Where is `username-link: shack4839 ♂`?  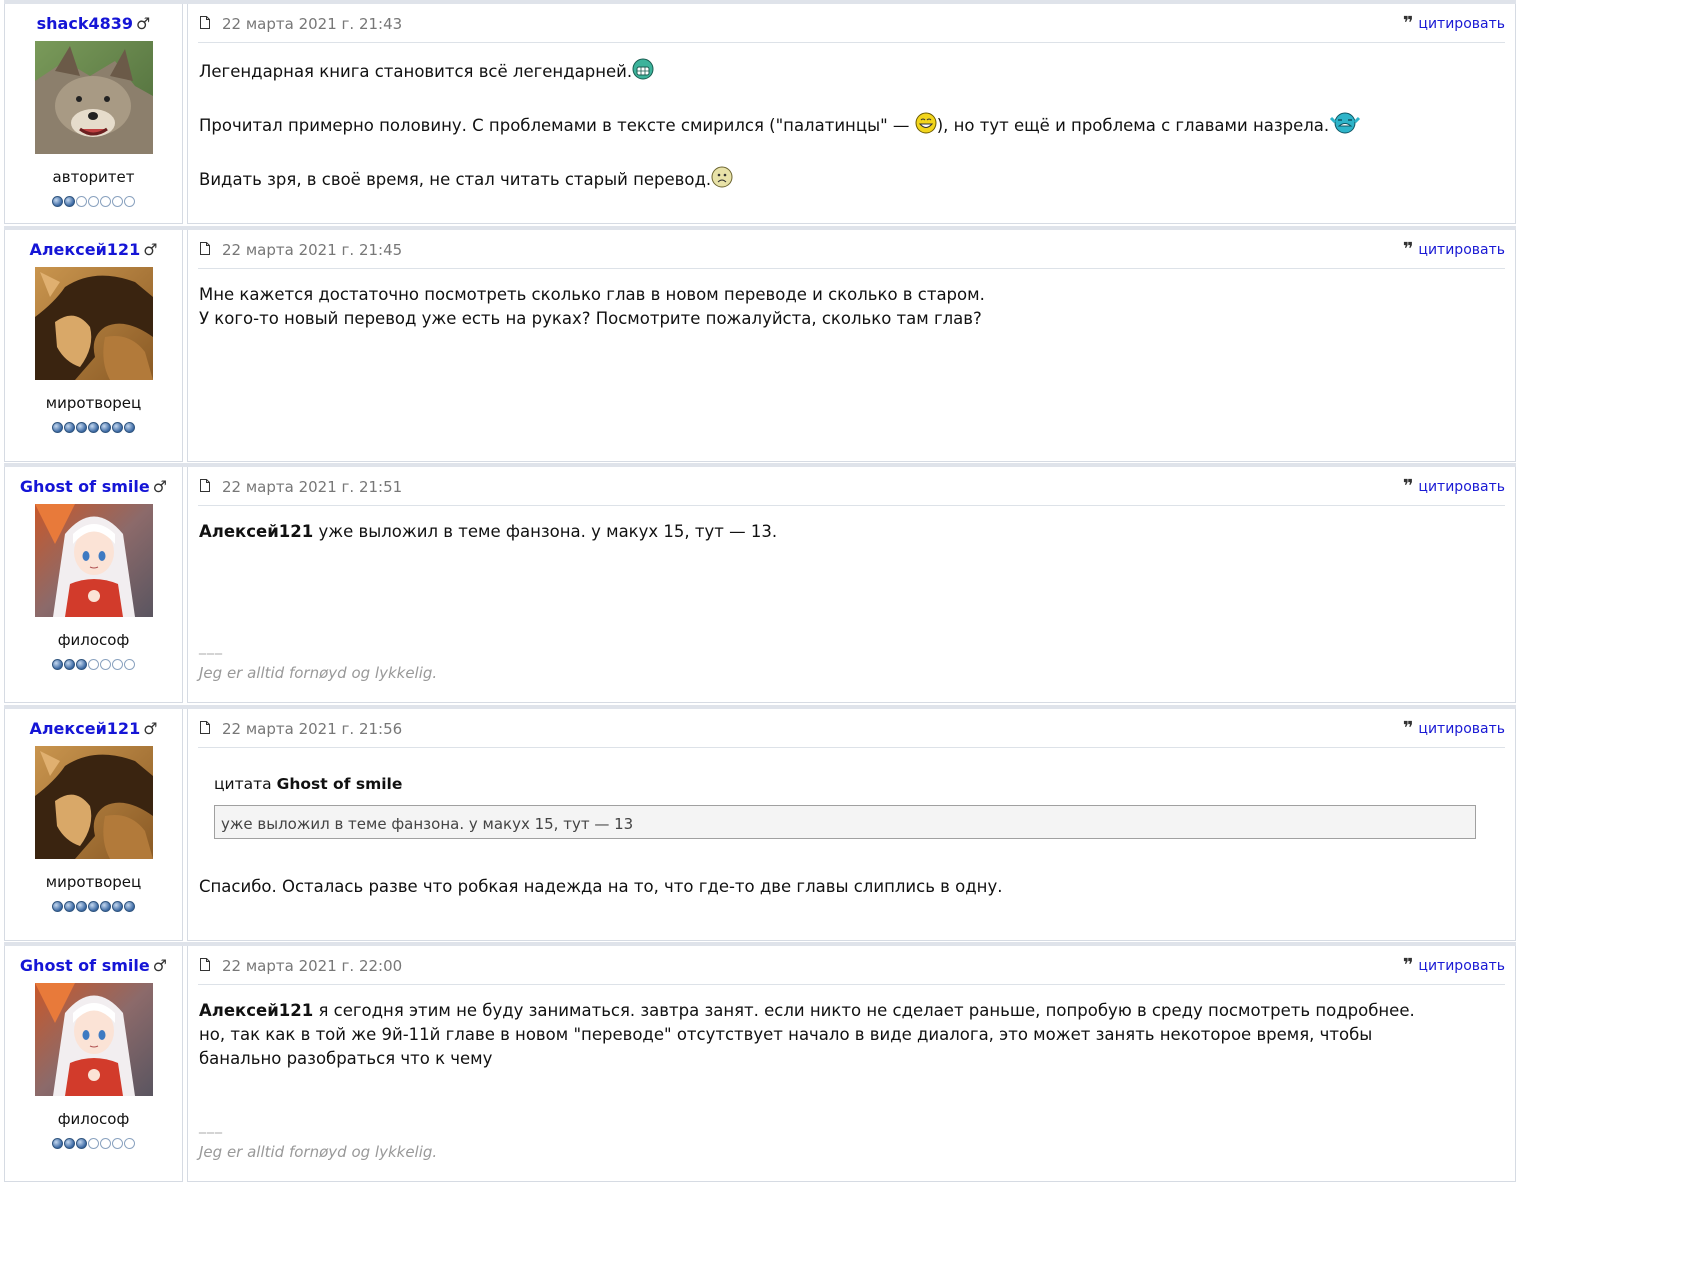
username-link: shack4839 ♂ is located at coordinates (93, 23).